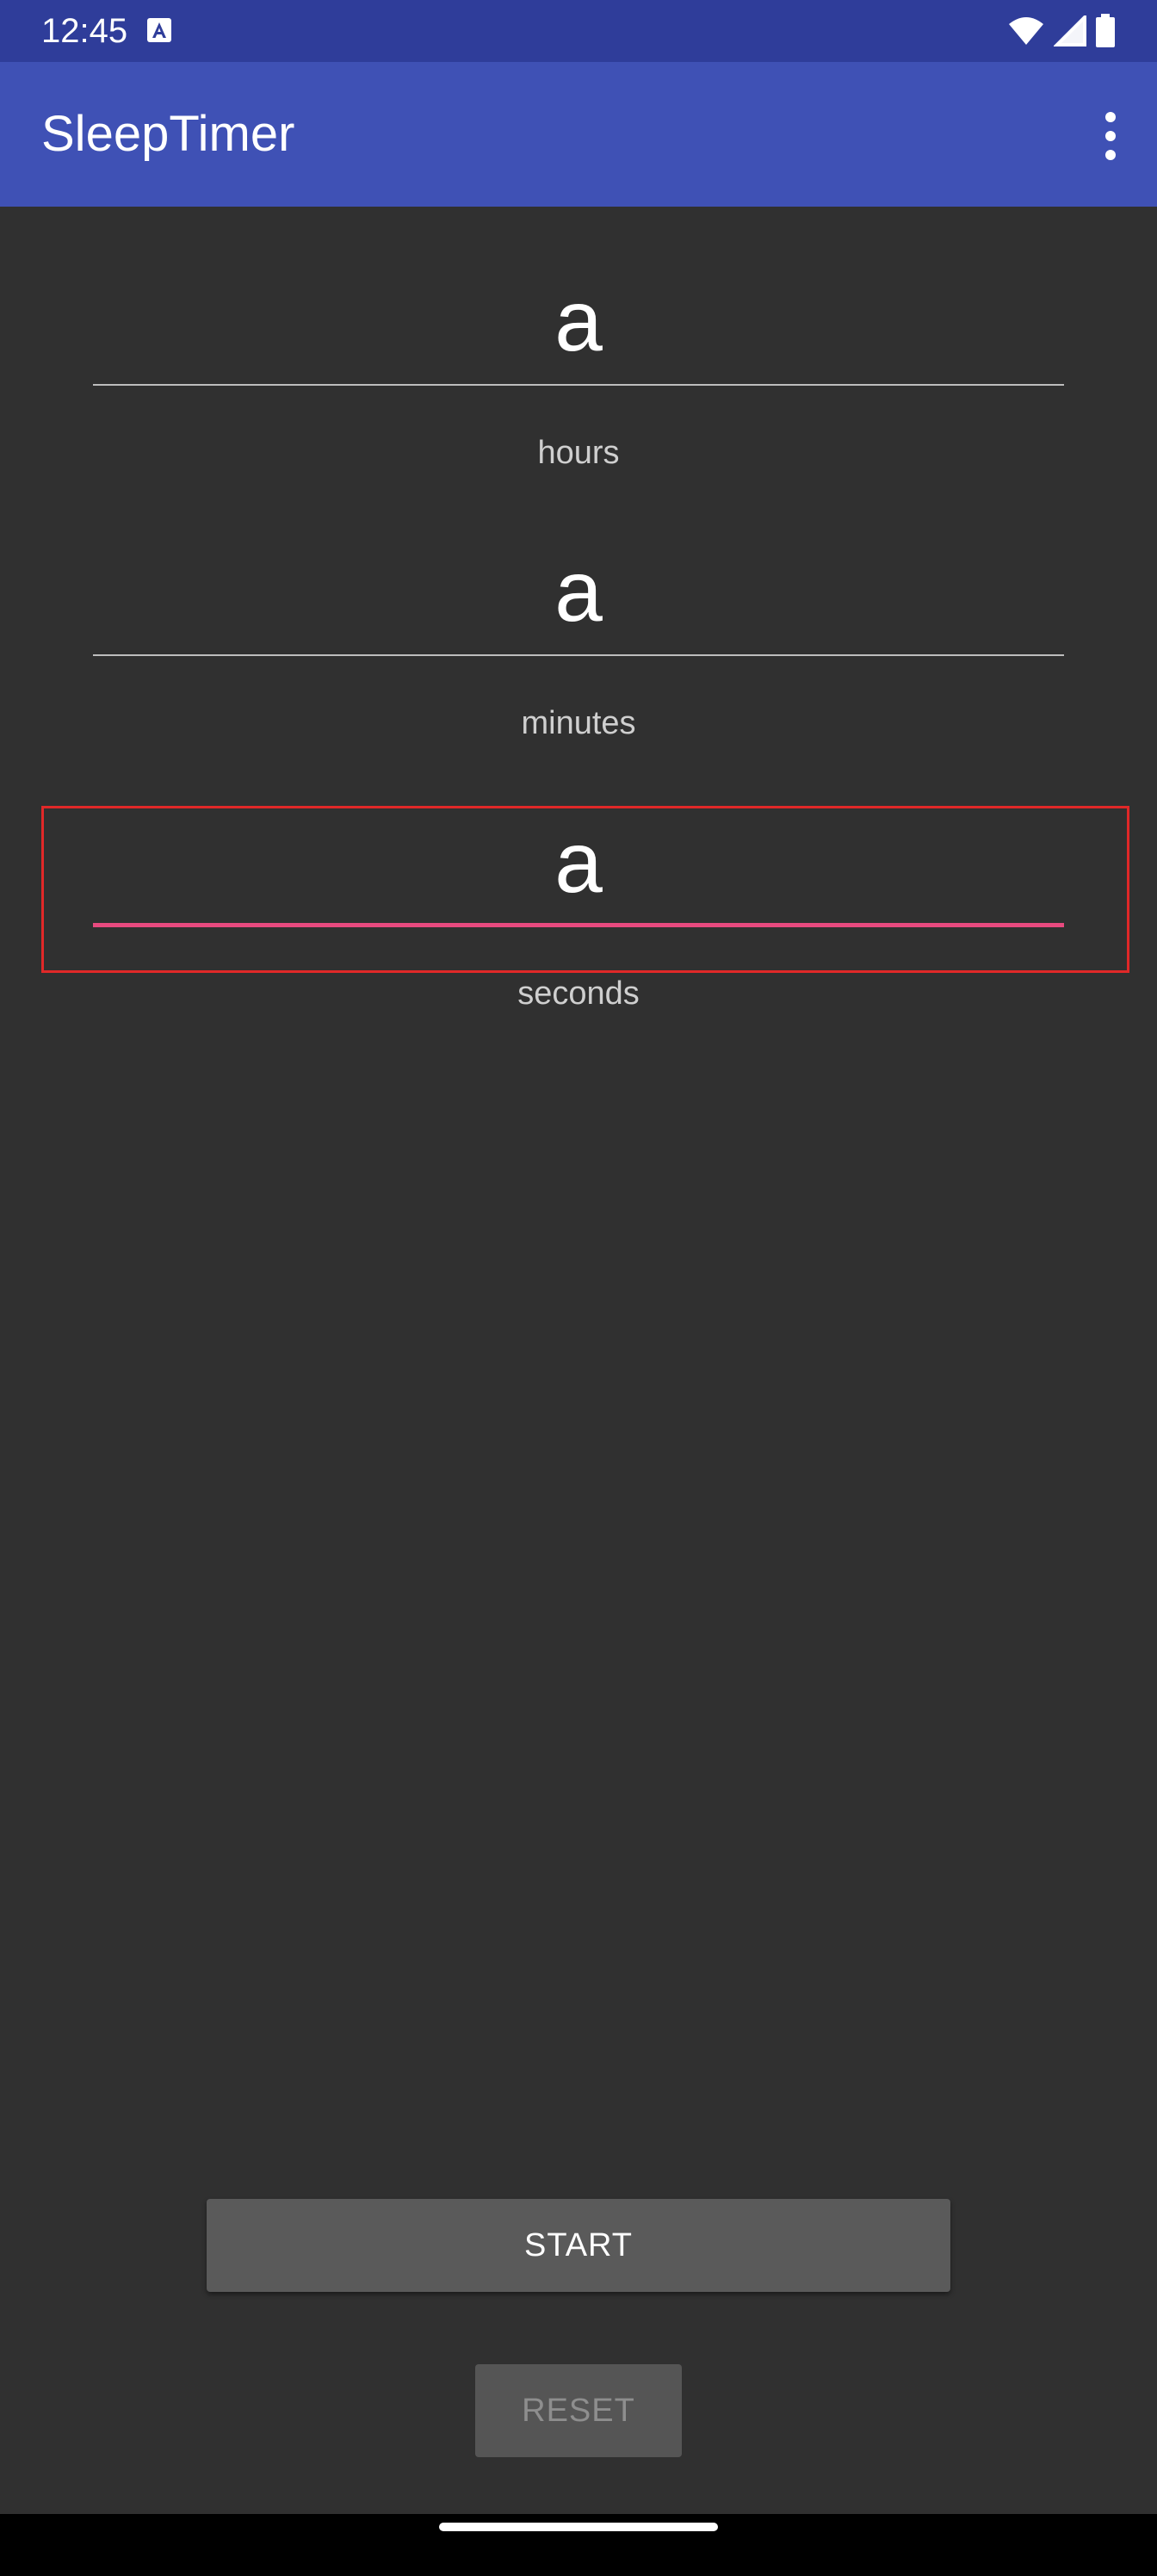  I want to click on minutes-label: minutes, so click(579, 723).